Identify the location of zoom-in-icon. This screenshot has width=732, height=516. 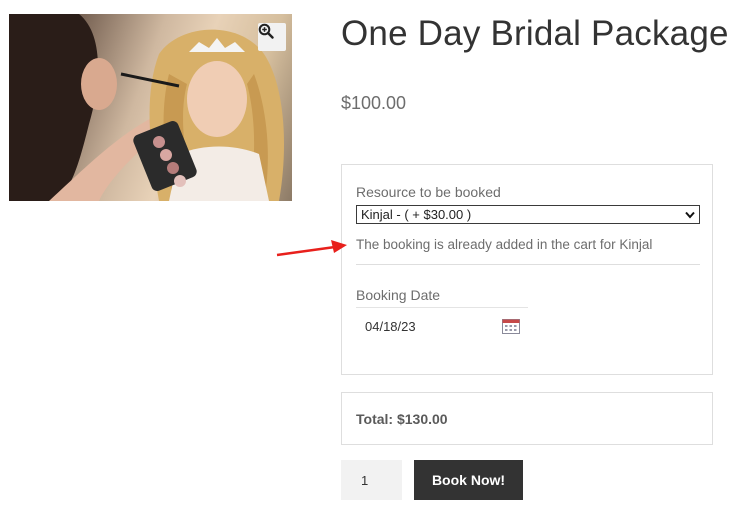
(266, 31).